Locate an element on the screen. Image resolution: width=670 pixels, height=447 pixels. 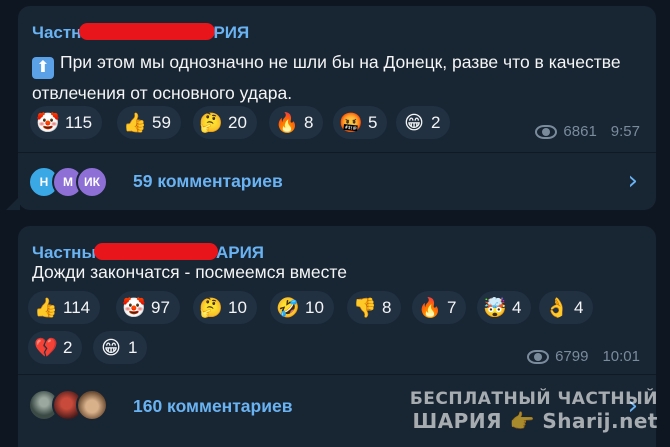
pointing-hand-icon: 👉 is located at coordinates (522, 421).